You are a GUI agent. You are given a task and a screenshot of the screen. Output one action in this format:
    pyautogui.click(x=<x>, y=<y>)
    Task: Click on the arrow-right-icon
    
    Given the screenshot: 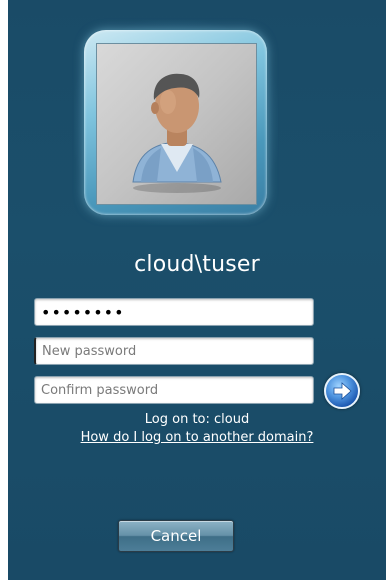 What is the action you would take?
    pyautogui.click(x=342, y=391)
    